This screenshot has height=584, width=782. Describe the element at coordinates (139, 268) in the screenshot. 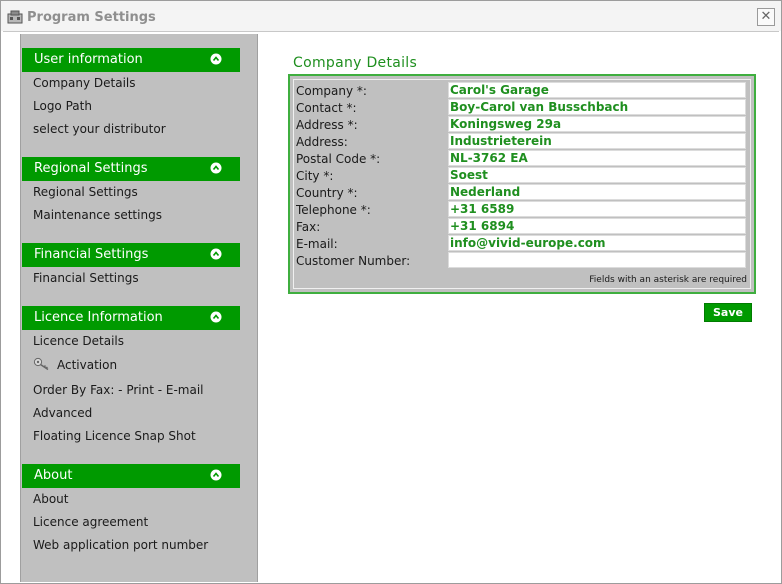

I see `sidebar-section-financial-settings: Financial Settings Financial Settings` at that location.